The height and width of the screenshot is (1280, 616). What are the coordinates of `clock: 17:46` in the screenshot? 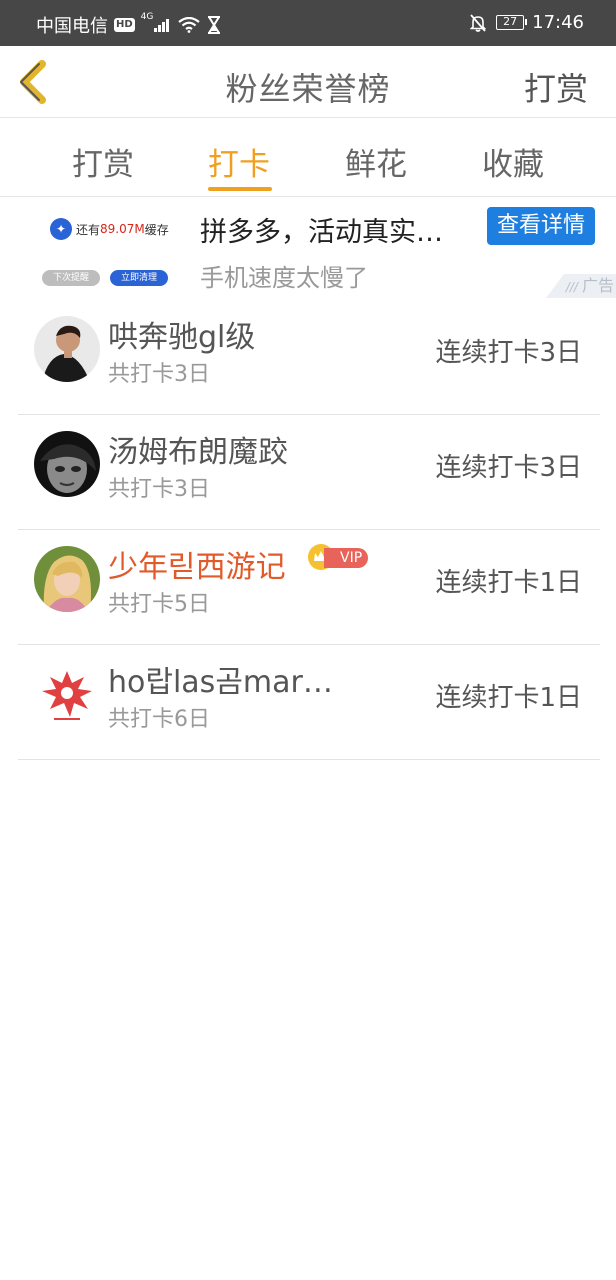 It's located at (558, 22).